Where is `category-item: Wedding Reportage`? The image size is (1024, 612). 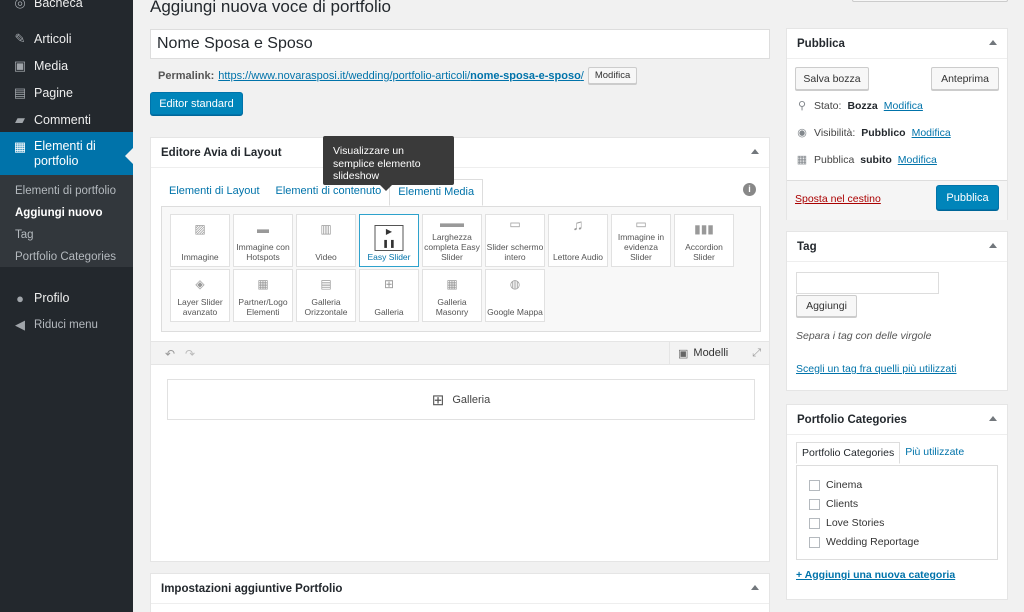 category-item: Wedding Reportage is located at coordinates (864, 542).